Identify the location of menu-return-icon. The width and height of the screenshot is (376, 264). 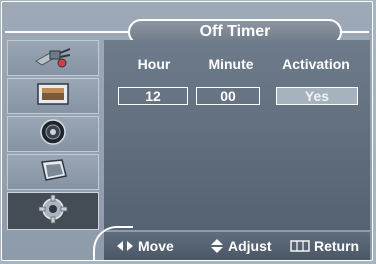
(300, 246).